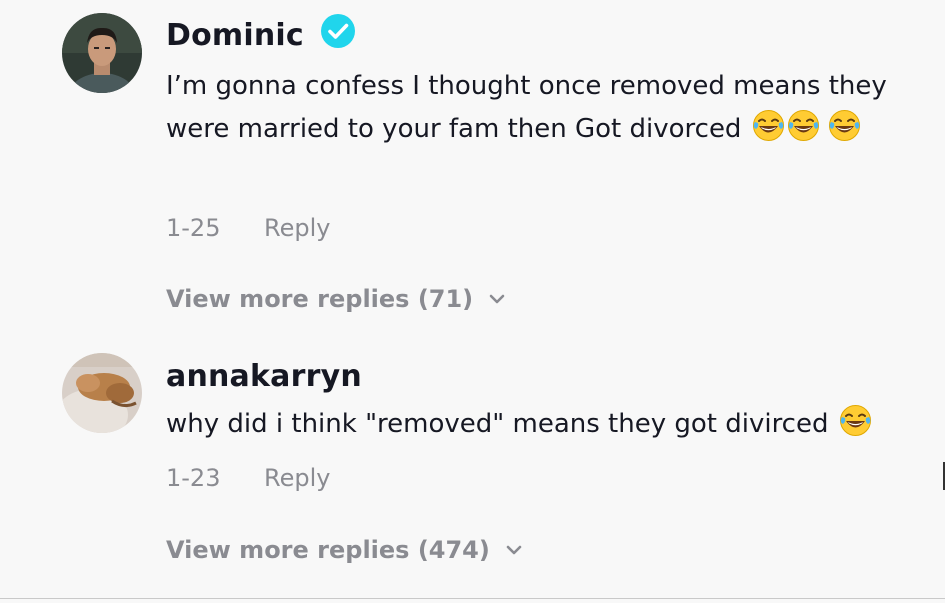 The image size is (945, 603). Describe the element at coordinates (472, 598) in the screenshot. I see `bottom-divider` at that location.